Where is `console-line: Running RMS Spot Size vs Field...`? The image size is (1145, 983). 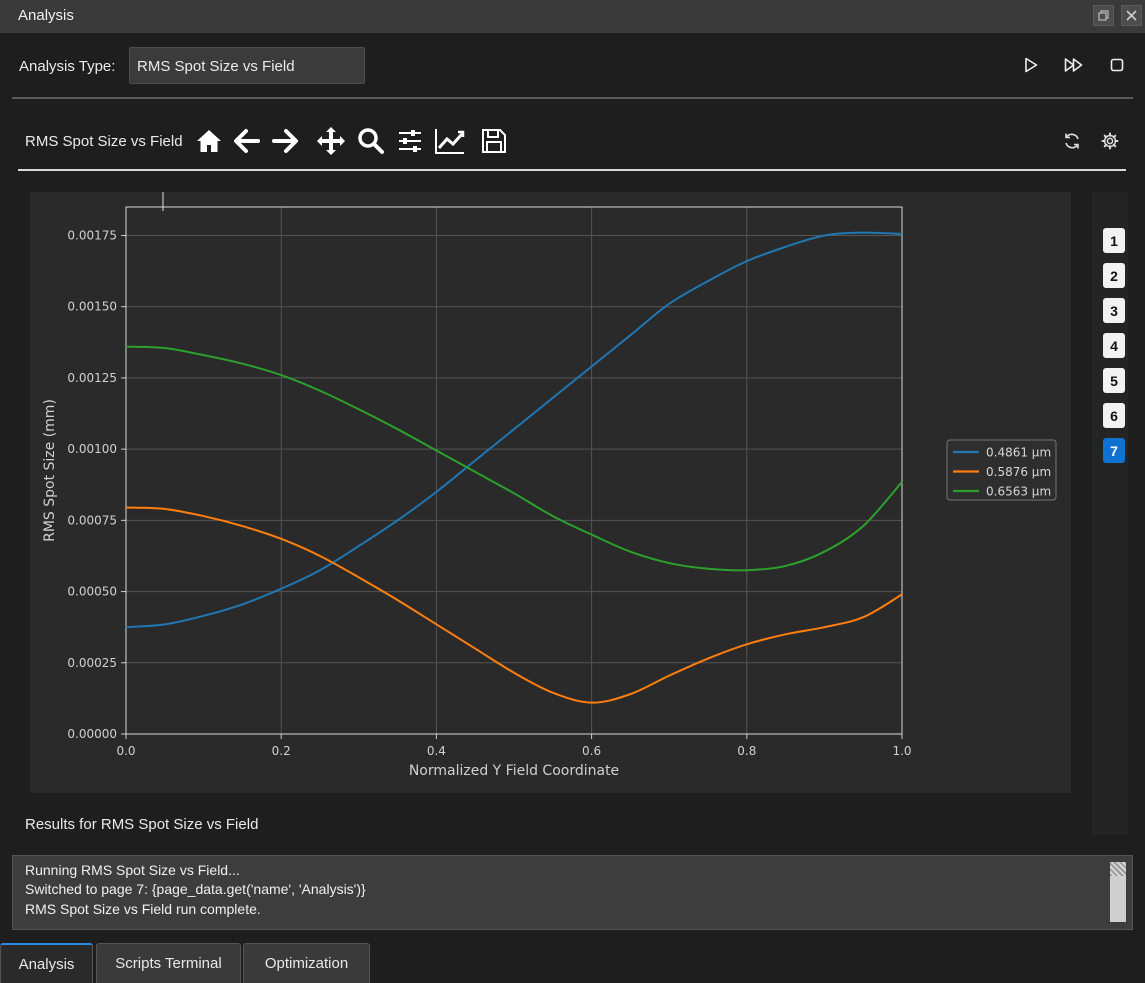
console-line: Running RMS Spot Size vs Field... is located at coordinates (132, 870).